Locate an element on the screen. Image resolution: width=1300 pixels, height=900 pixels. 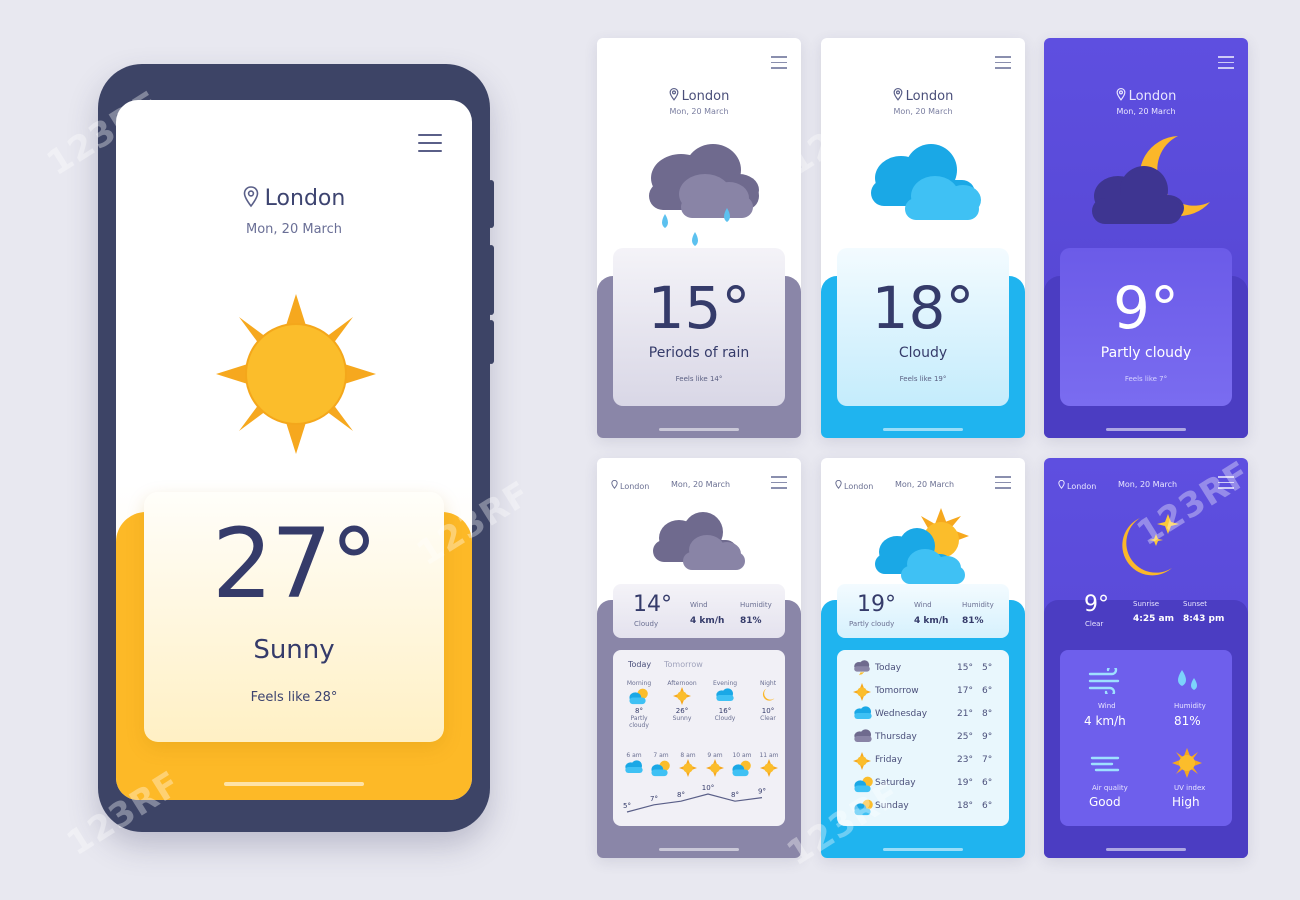
temperature: 9° is located at coordinates (1146, 308).